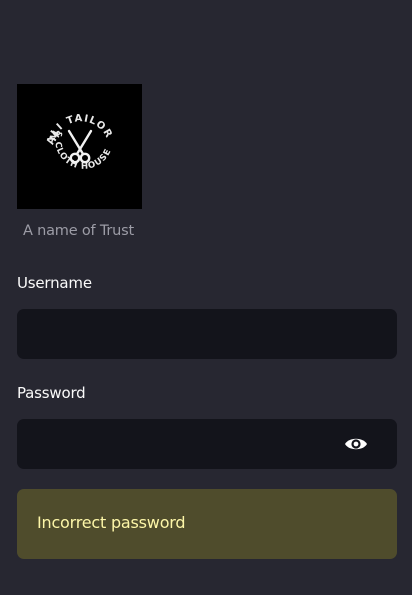 This screenshot has width=412, height=595. I want to click on eye-icon, so click(356, 444).